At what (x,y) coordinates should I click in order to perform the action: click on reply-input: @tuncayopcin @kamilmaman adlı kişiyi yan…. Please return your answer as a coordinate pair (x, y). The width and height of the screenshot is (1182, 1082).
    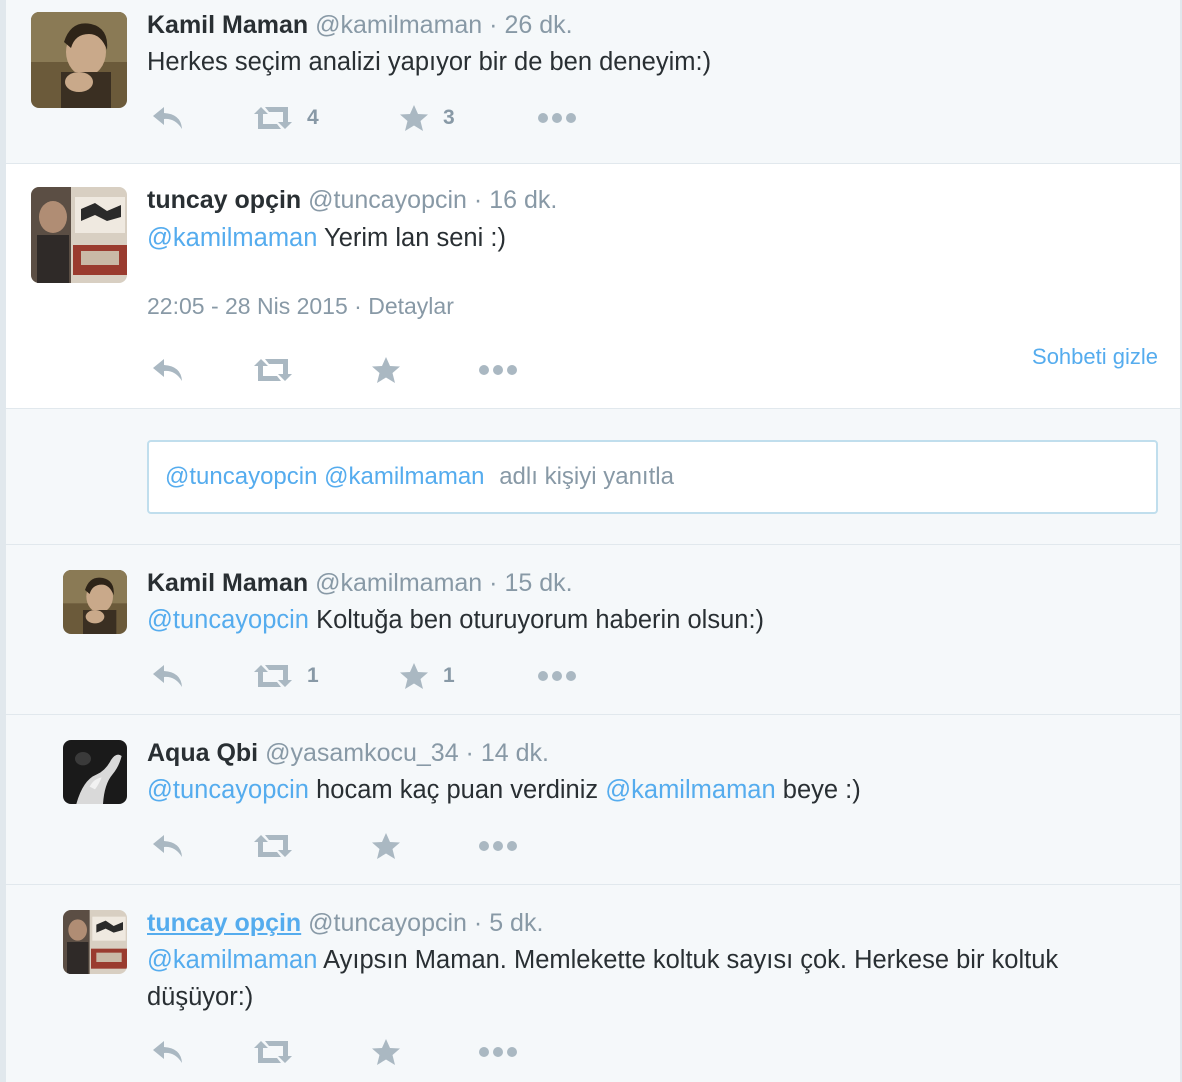
    Looking at the image, I should click on (652, 477).